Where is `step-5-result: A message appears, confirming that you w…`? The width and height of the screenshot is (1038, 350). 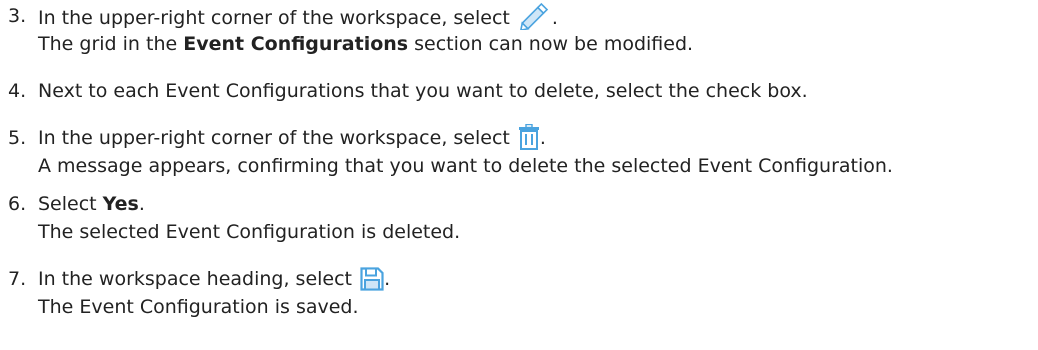 step-5-result: A message appears, confirming that you w… is located at coordinates (465, 166).